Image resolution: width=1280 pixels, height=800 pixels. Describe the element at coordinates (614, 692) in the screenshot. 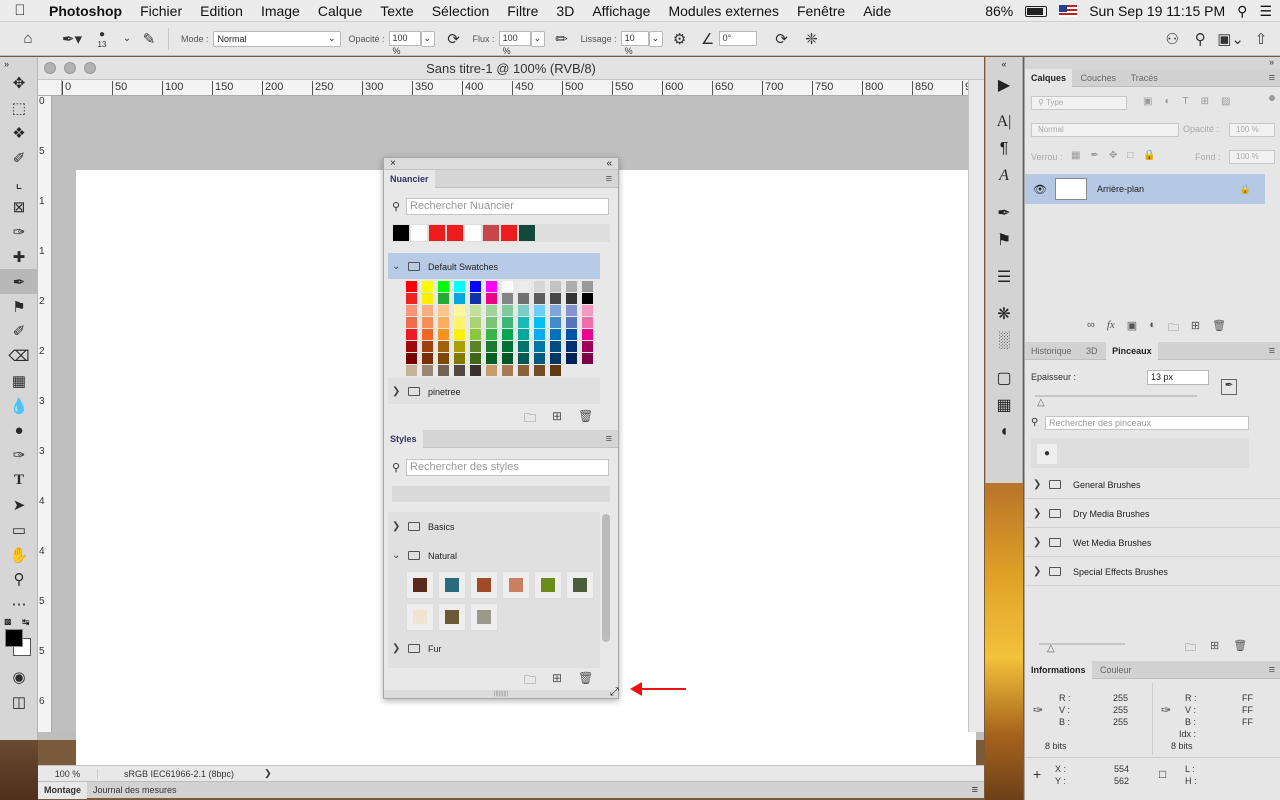

I see `resize-corner-icon: ⤢` at that location.